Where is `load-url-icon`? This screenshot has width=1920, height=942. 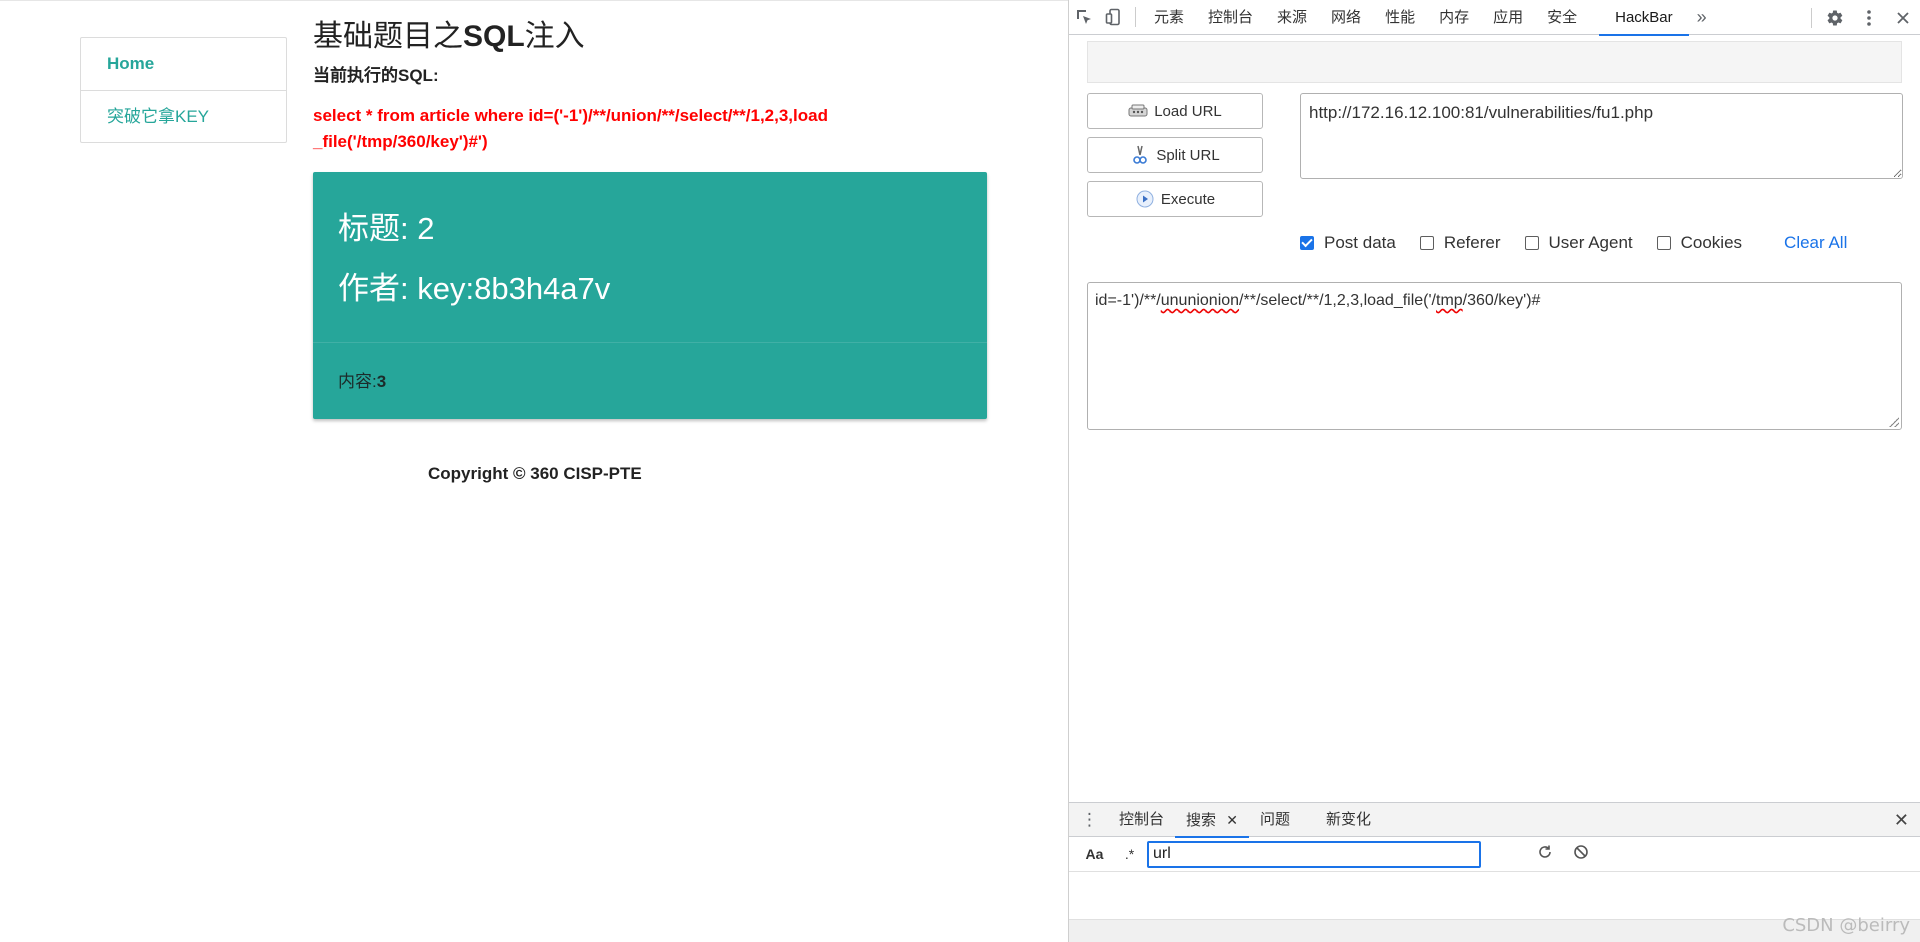 load-url-icon is located at coordinates (1138, 111).